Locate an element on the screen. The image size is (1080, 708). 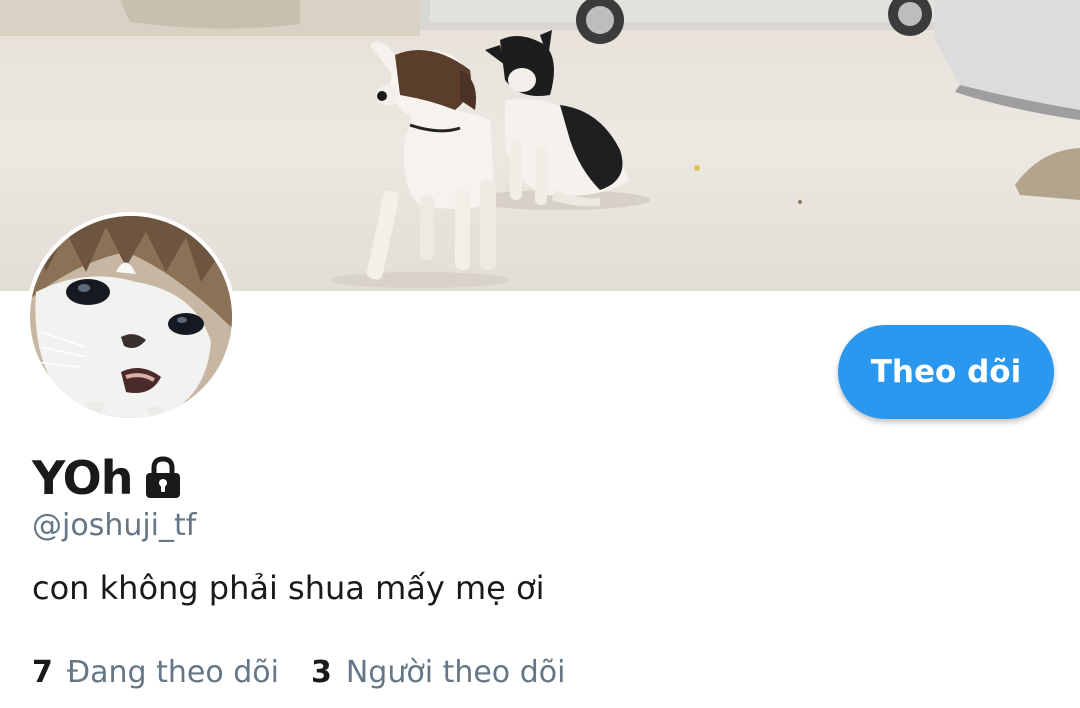
following-stat: 7 Đang theo dõi is located at coordinates (155, 672).